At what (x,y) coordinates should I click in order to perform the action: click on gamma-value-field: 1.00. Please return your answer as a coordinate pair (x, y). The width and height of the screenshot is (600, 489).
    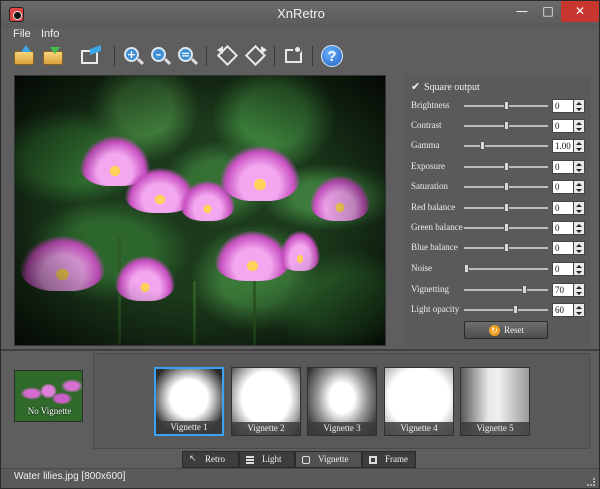
    Looking at the image, I should click on (563, 146).